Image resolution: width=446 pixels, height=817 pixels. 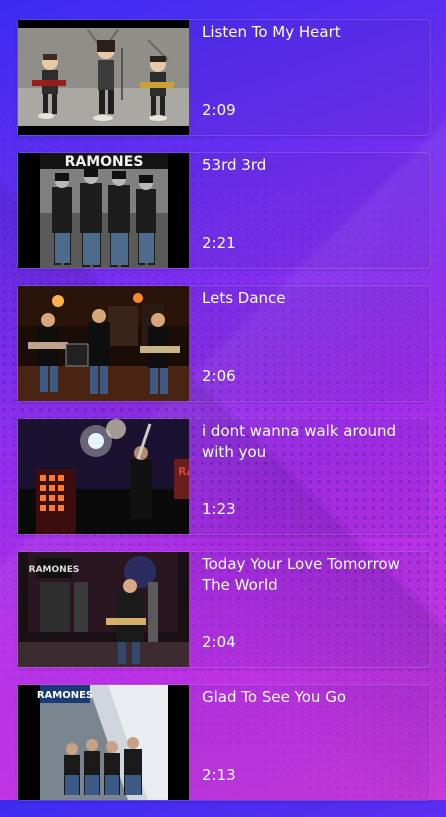 What do you see at coordinates (104, 162) in the screenshot?
I see `logo-text: RAMONES` at bounding box center [104, 162].